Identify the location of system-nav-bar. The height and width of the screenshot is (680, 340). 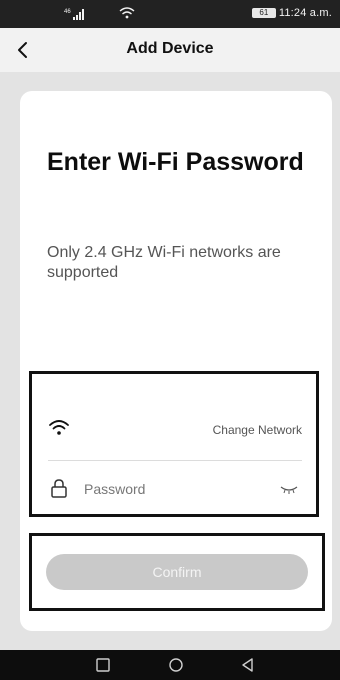
(170, 665).